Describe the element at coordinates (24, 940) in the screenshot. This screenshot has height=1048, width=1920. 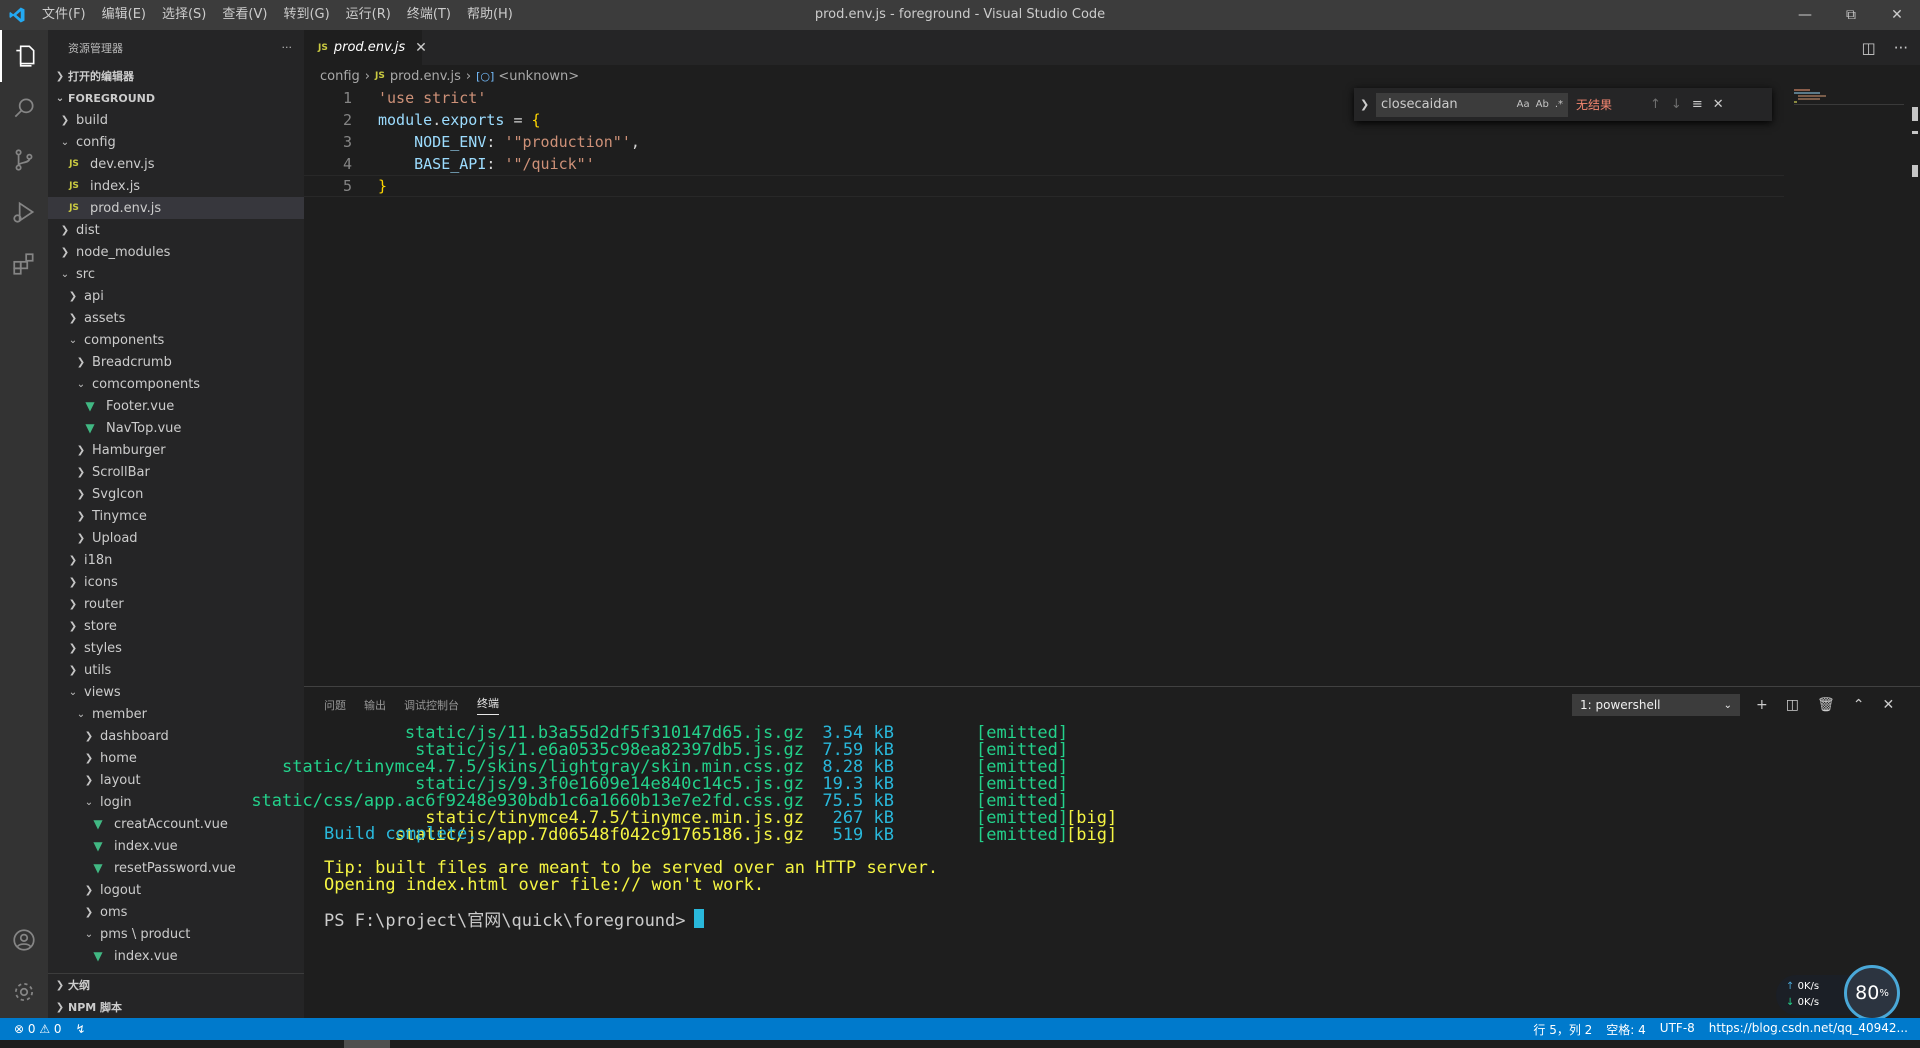
I see `account-icon` at that location.